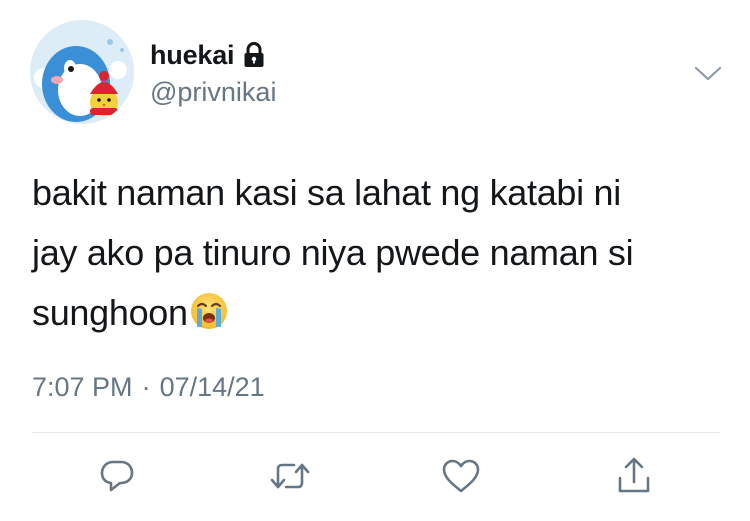 This screenshot has width=750, height=521. I want to click on tweet-date: 07/14/21, so click(212, 387).